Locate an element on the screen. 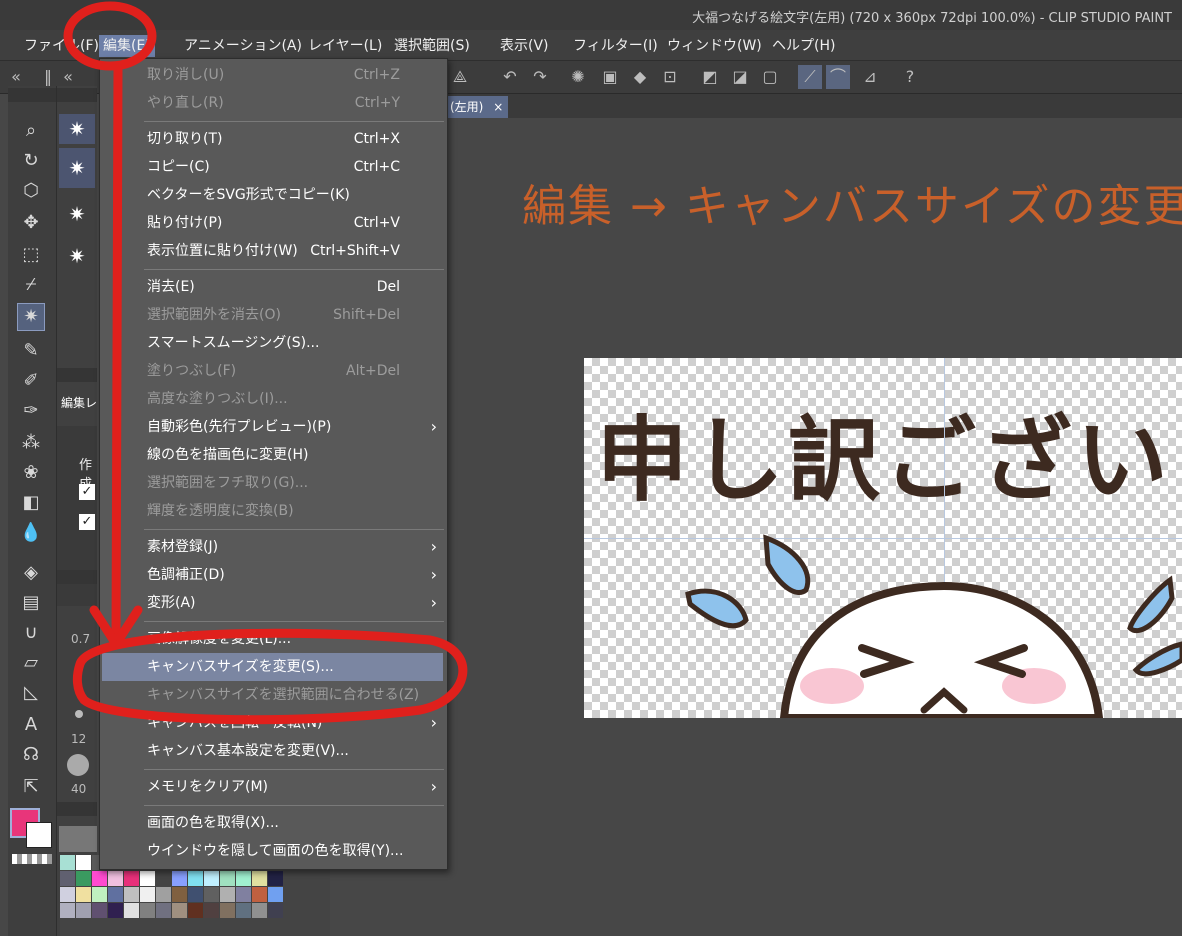 The width and height of the screenshot is (1182, 936). object-icon: ⬡ is located at coordinates (31, 191).